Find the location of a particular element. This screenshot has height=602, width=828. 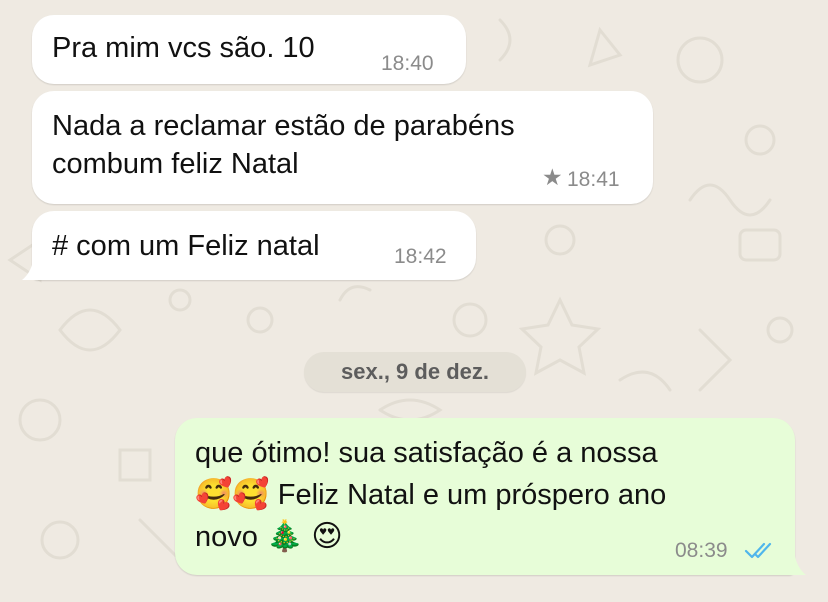

message-text-line-3: novo 🎄 😍 is located at coordinates (269, 537).